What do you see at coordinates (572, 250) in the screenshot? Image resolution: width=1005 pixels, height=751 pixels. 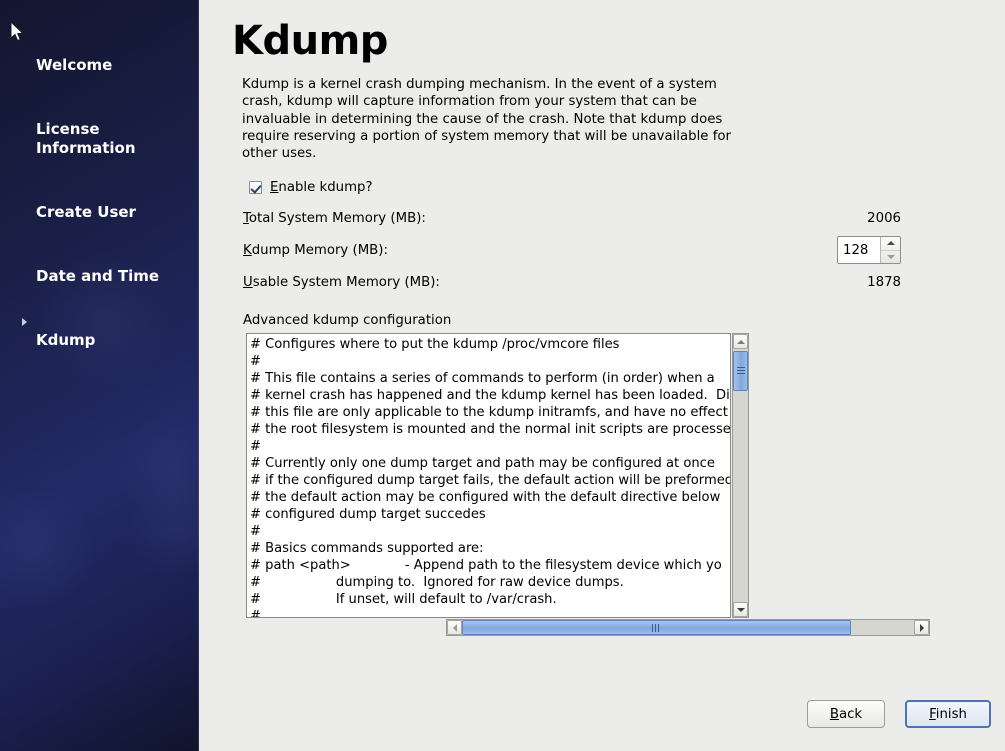 I see `kdump-memory-row: Kdump Memory (MB):` at bounding box center [572, 250].